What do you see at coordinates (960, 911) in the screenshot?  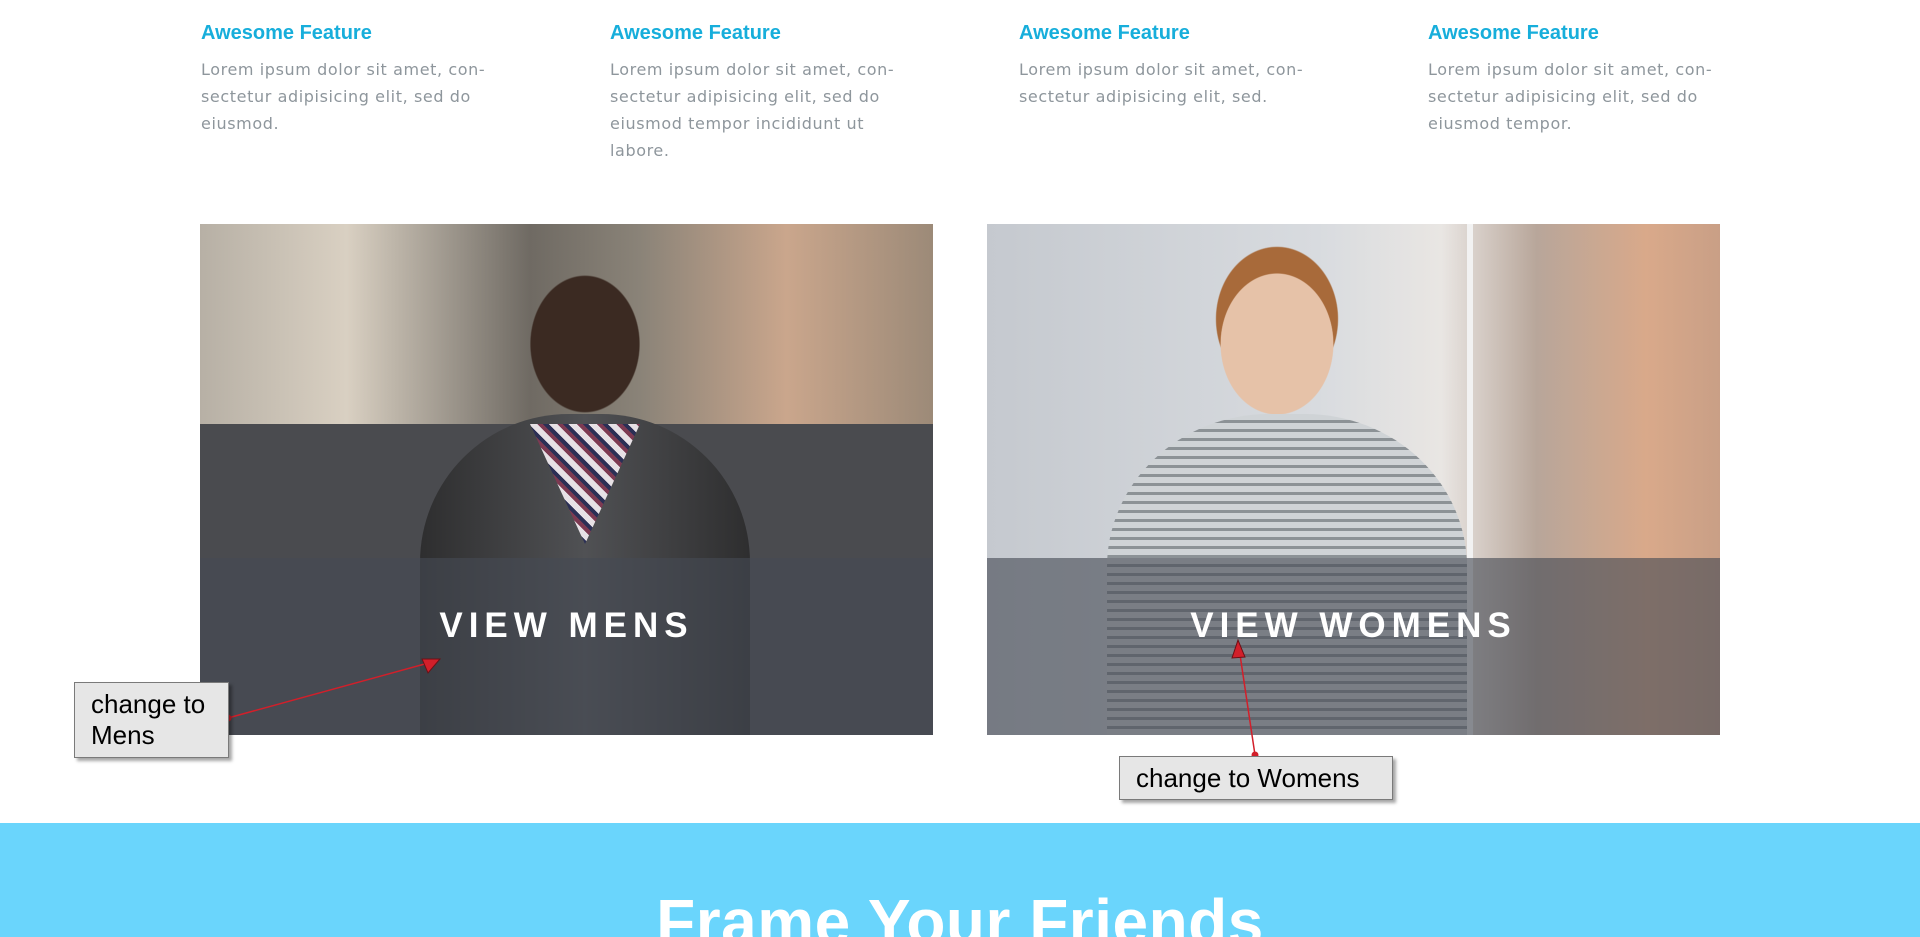 I see `banner-title: Frame Your Friends` at bounding box center [960, 911].